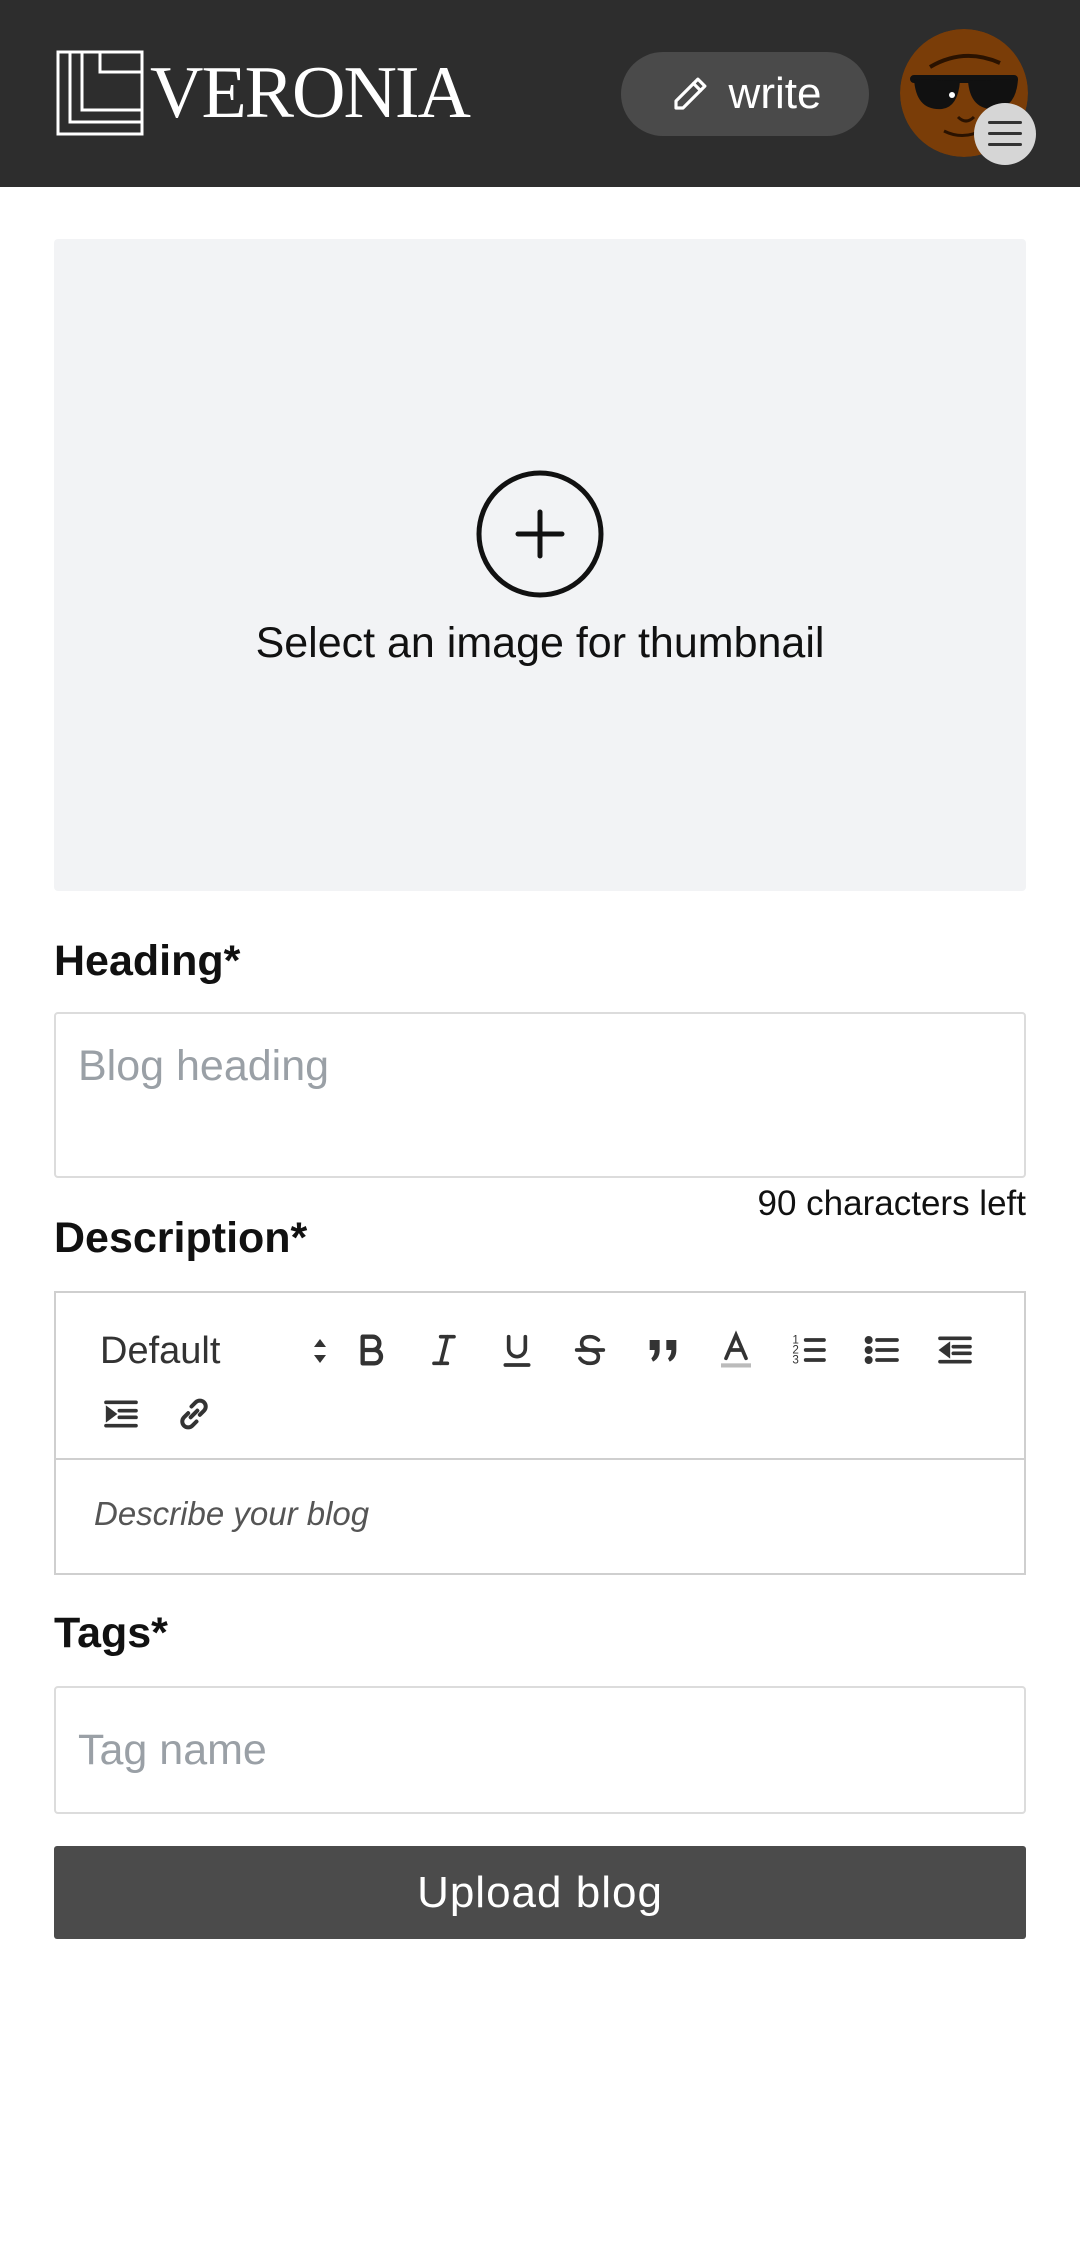 The width and height of the screenshot is (1080, 2260). I want to click on format-select: Default, so click(215, 1351).